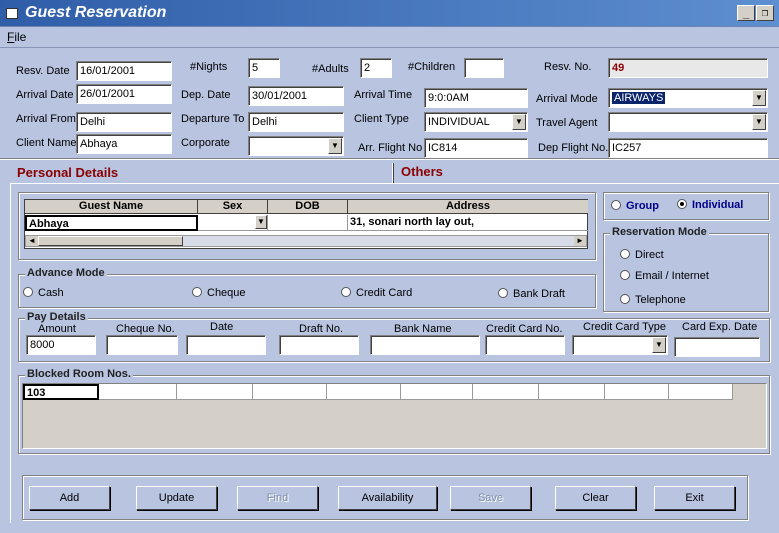 This screenshot has height=533, width=779. Describe the element at coordinates (484, 68) in the screenshot. I see `children-field` at that location.